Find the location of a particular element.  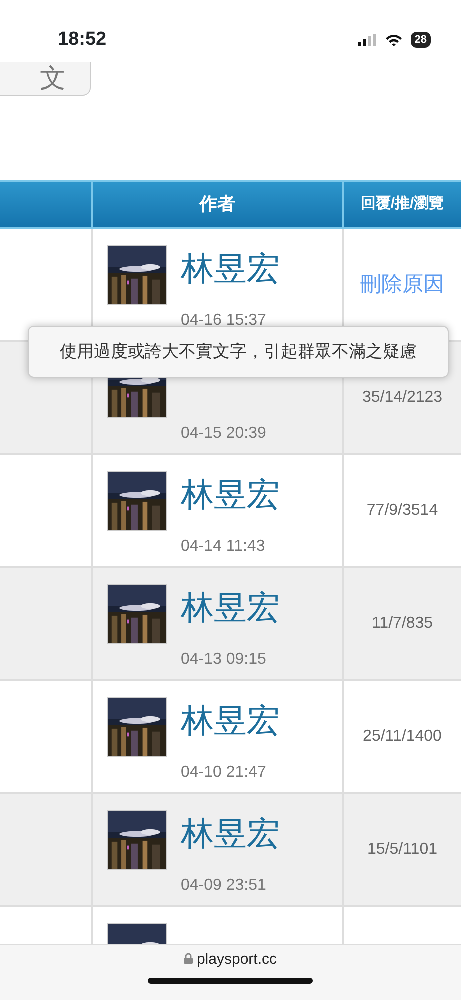

home-indicator is located at coordinates (230, 981).